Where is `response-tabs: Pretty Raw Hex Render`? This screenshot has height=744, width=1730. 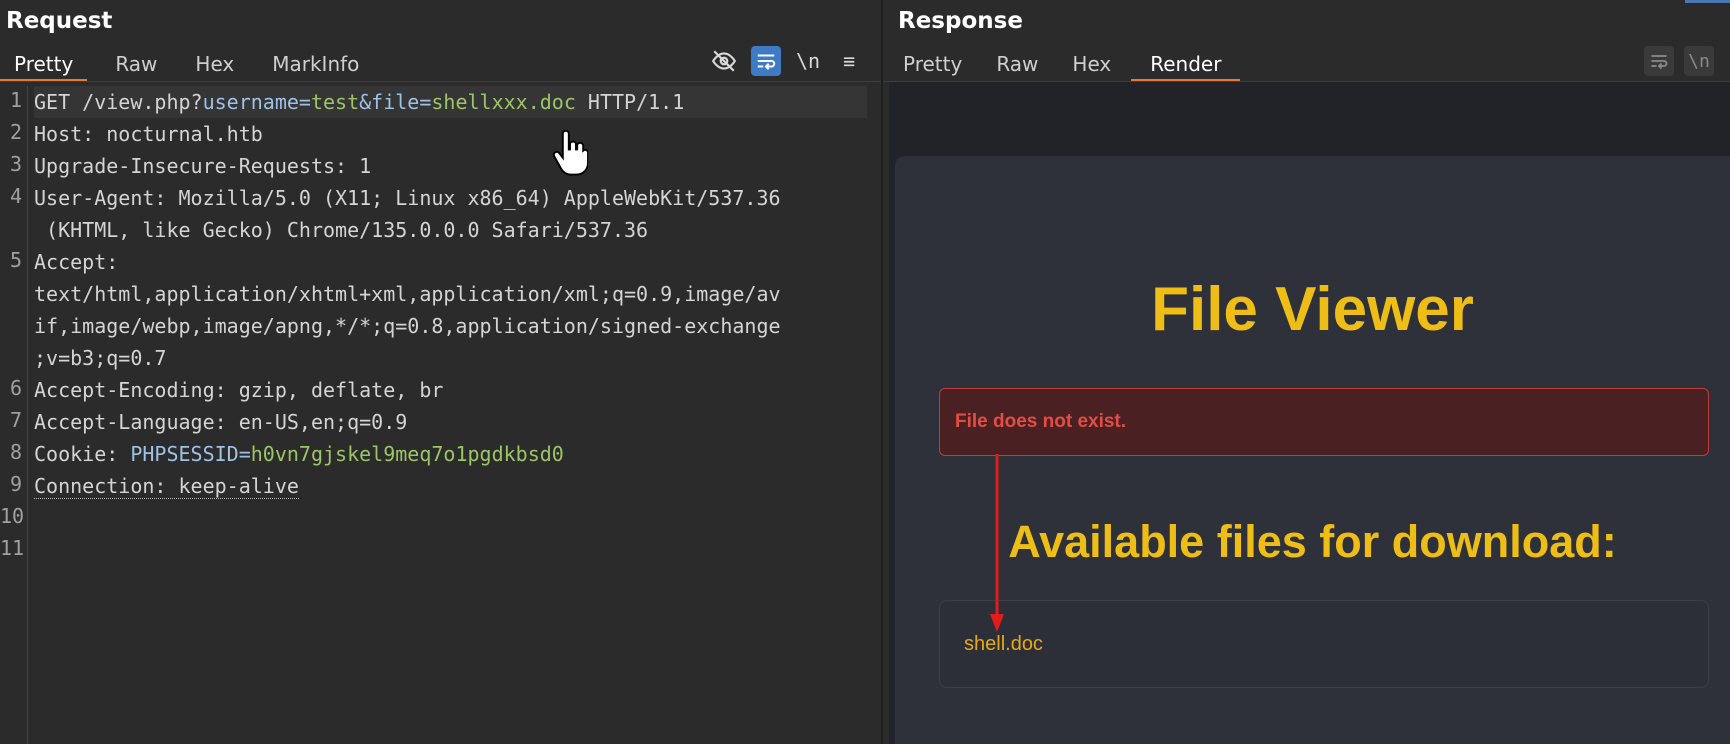
response-tabs: Pretty Raw Hex Render is located at coordinates (1065, 64).